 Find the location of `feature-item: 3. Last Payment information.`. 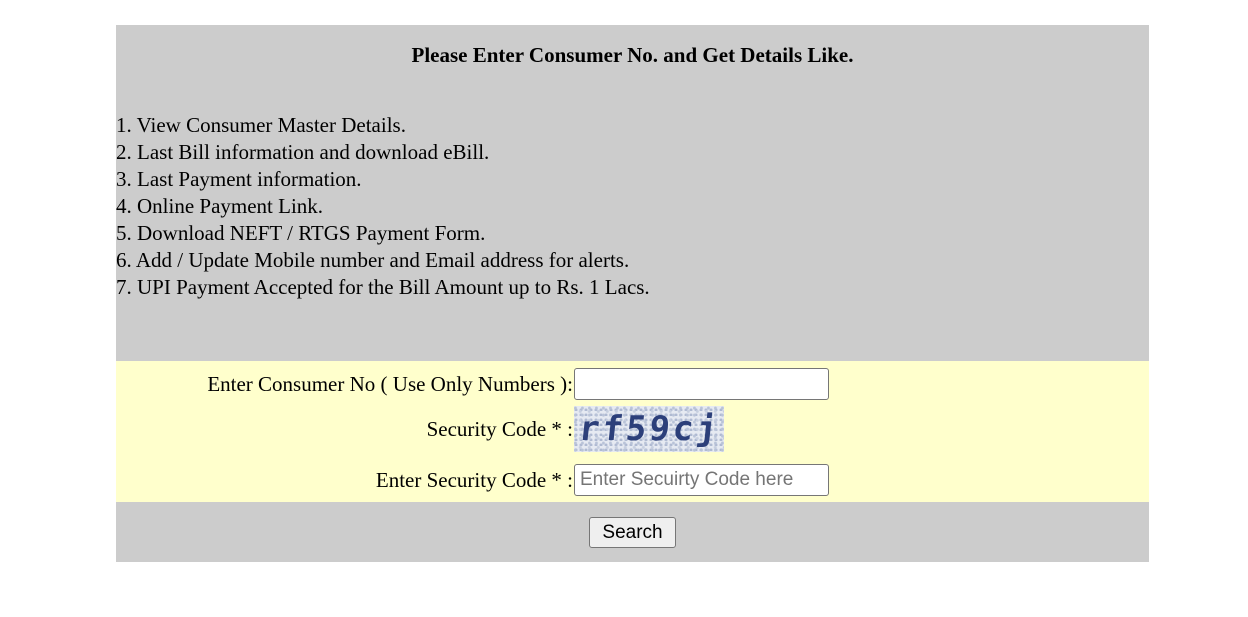

feature-item: 3. Last Payment information. is located at coordinates (239, 179).